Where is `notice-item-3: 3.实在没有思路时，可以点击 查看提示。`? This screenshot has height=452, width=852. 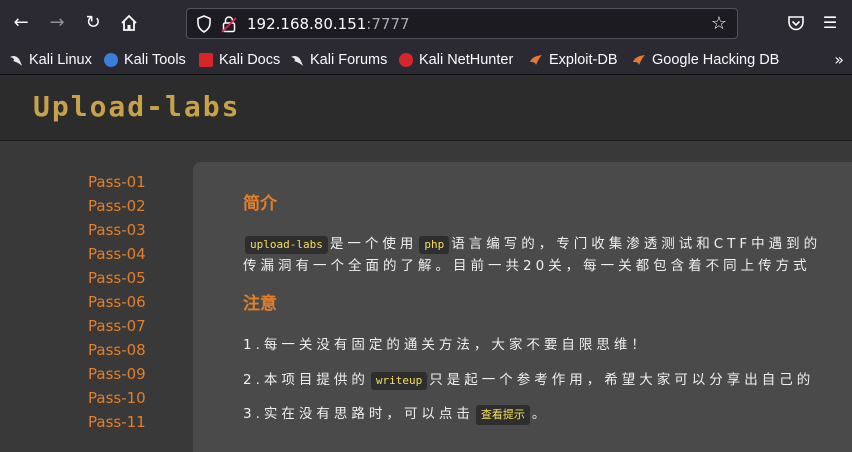 notice-item-3: 3.实在没有思路时，可以点击 查看提示。 is located at coordinates (396, 414).